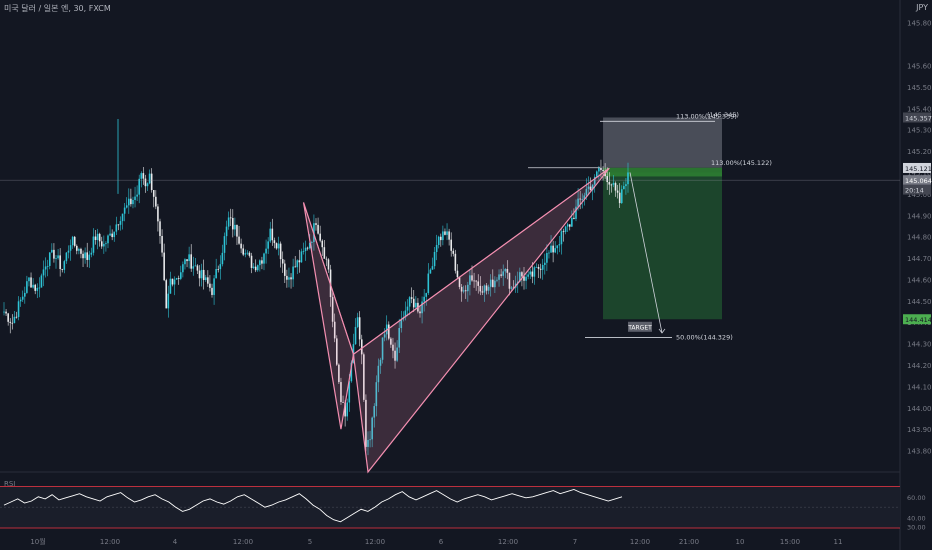  Describe the element at coordinates (919, 302) in the screenshot. I see `y-tick-label: 144.500` at that location.